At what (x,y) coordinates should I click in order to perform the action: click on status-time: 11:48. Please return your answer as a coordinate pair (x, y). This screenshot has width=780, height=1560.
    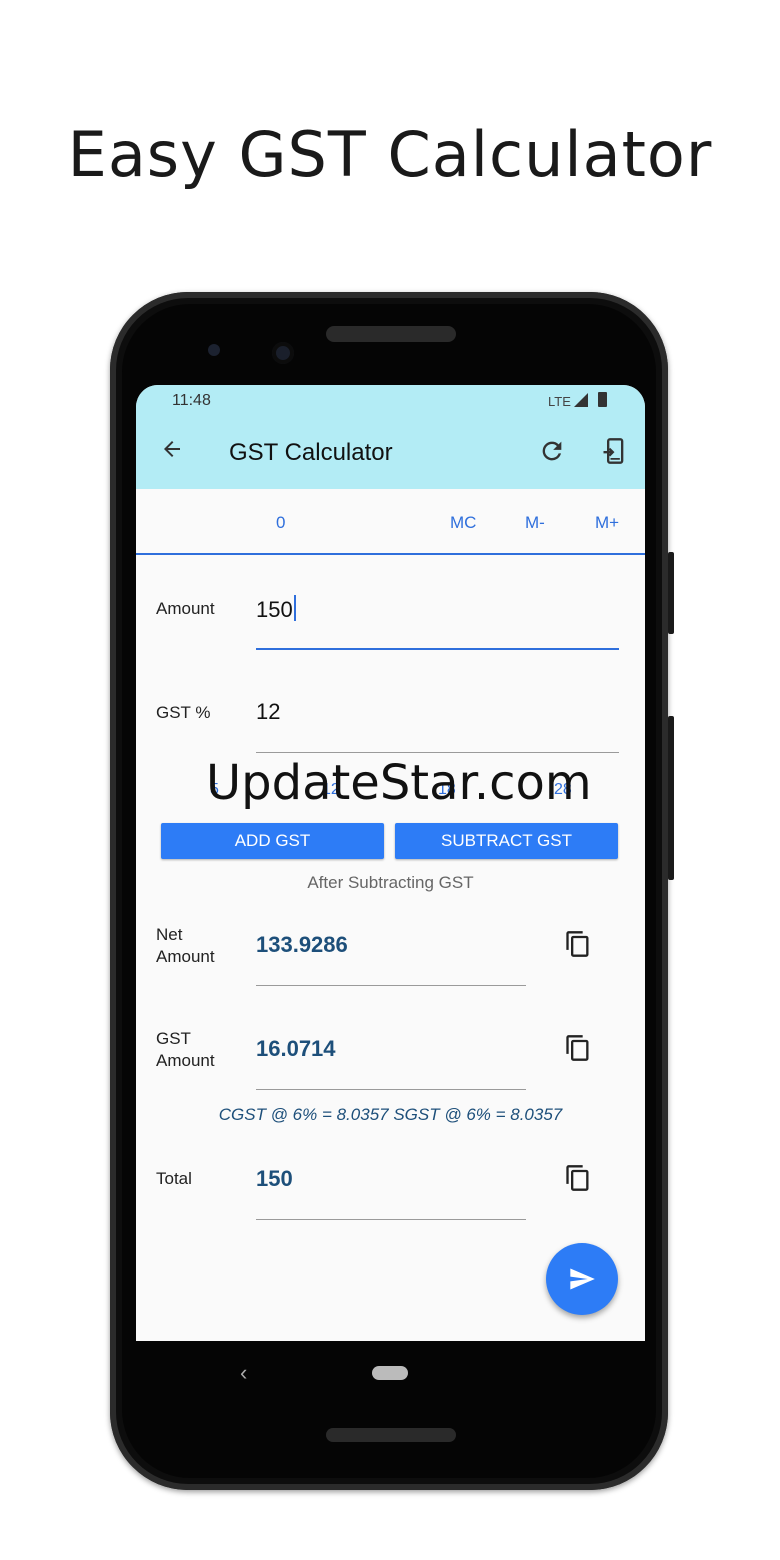
    Looking at the image, I should click on (191, 400).